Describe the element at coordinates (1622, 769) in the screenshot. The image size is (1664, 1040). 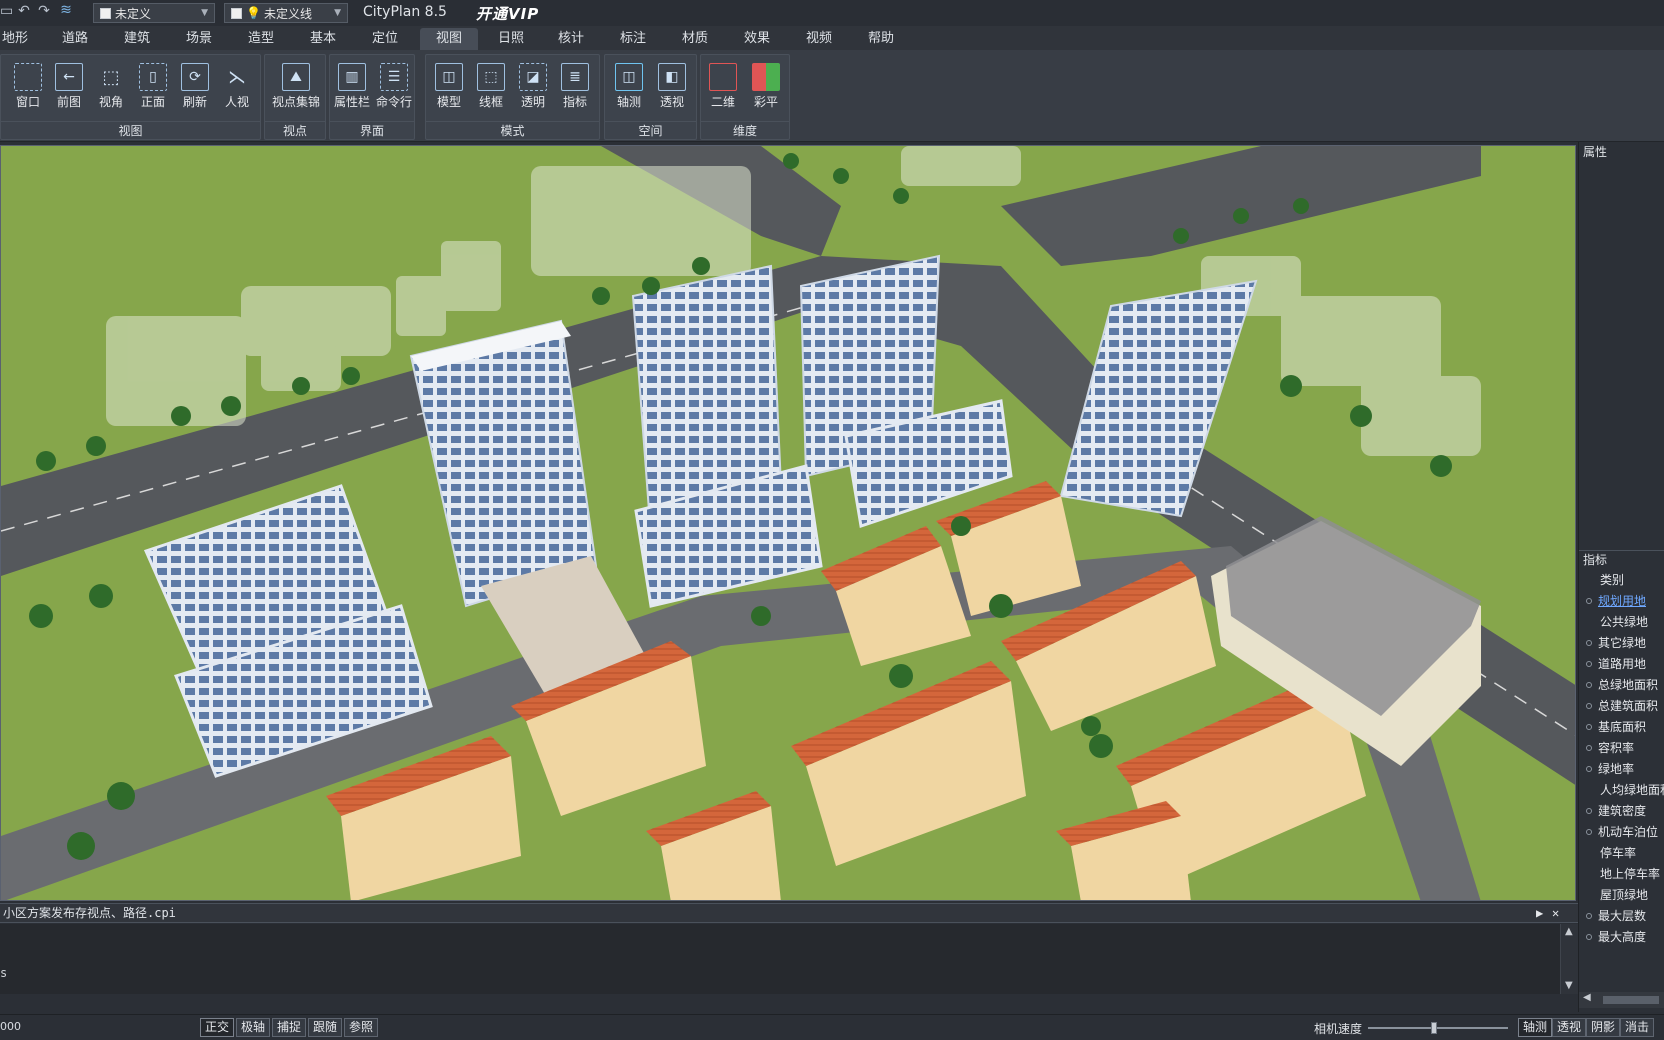
I see `metric-item: 绿地率` at that location.